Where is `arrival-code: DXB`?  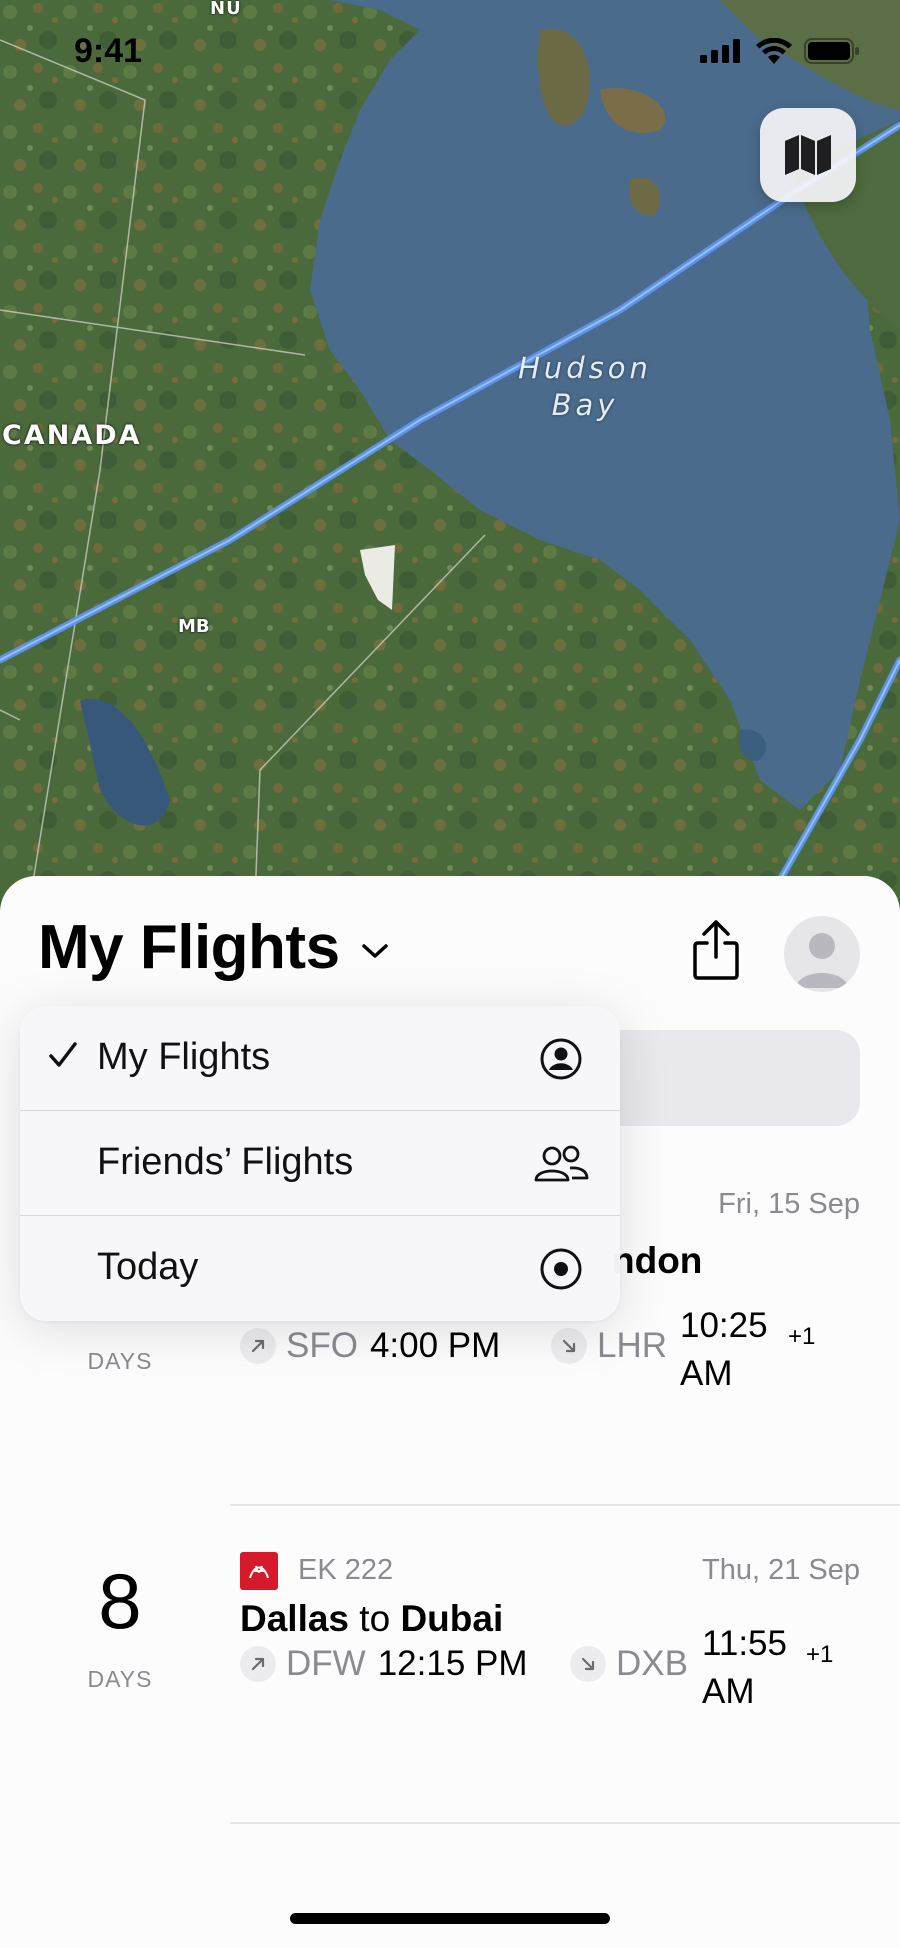 arrival-code: DXB is located at coordinates (652, 1663).